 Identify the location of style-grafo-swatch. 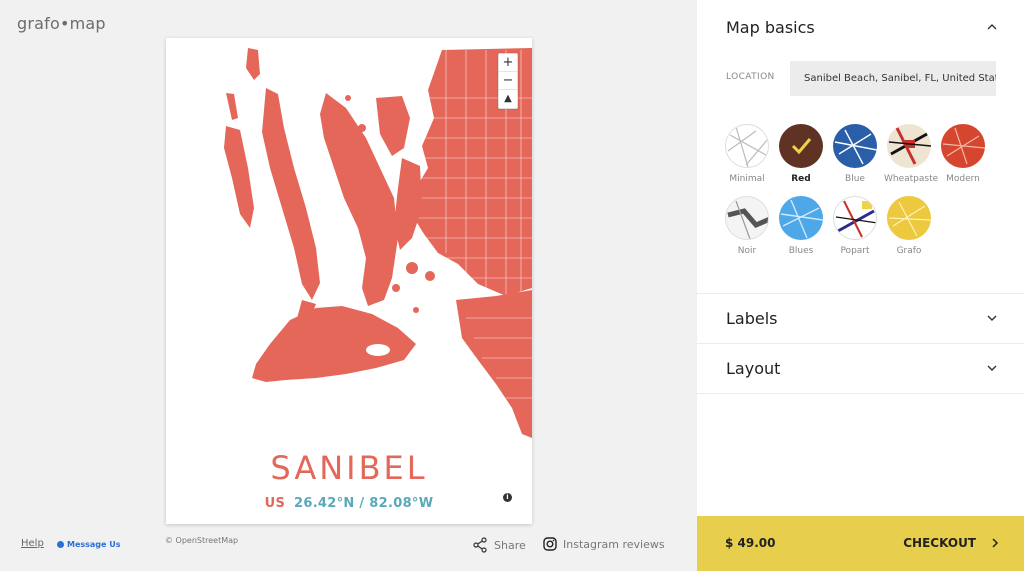
(909, 218).